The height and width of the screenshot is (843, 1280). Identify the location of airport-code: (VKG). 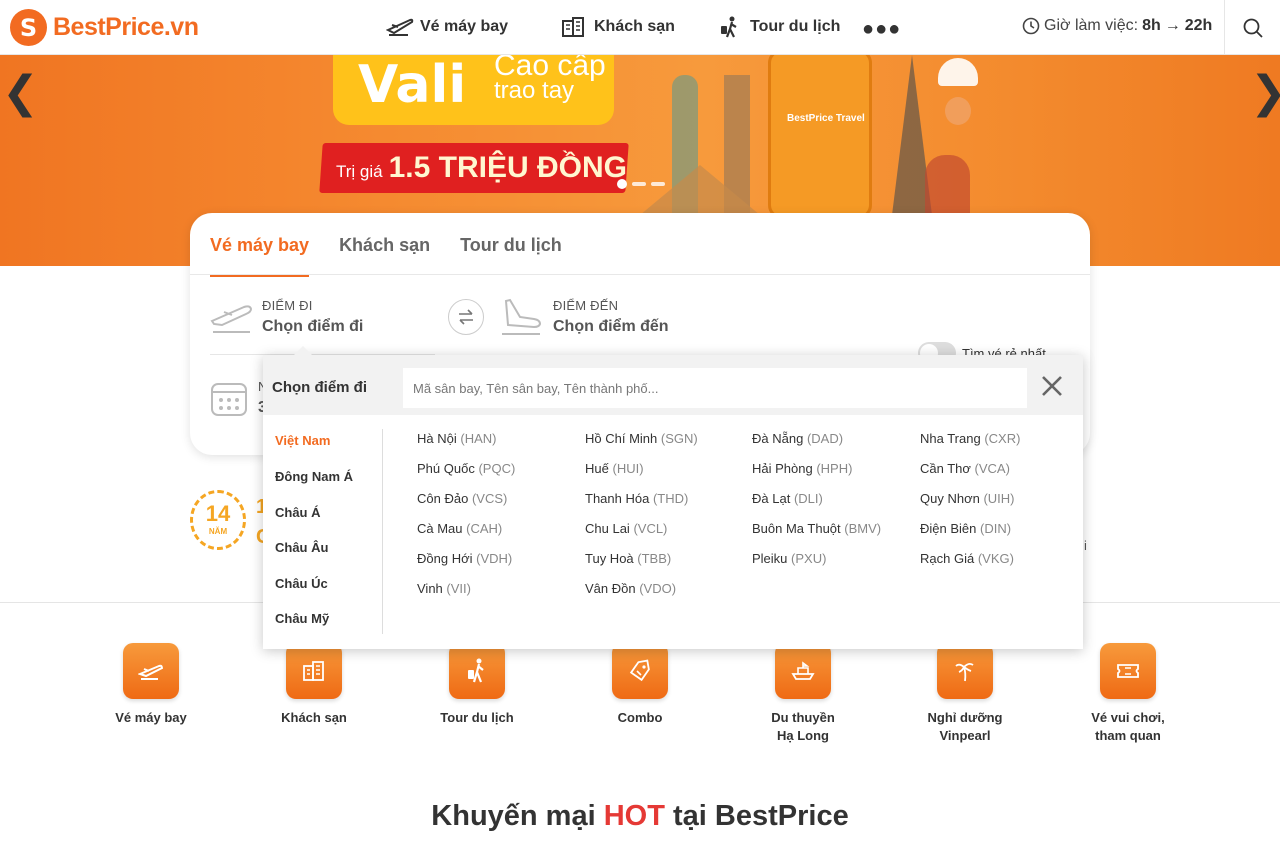
(995, 558).